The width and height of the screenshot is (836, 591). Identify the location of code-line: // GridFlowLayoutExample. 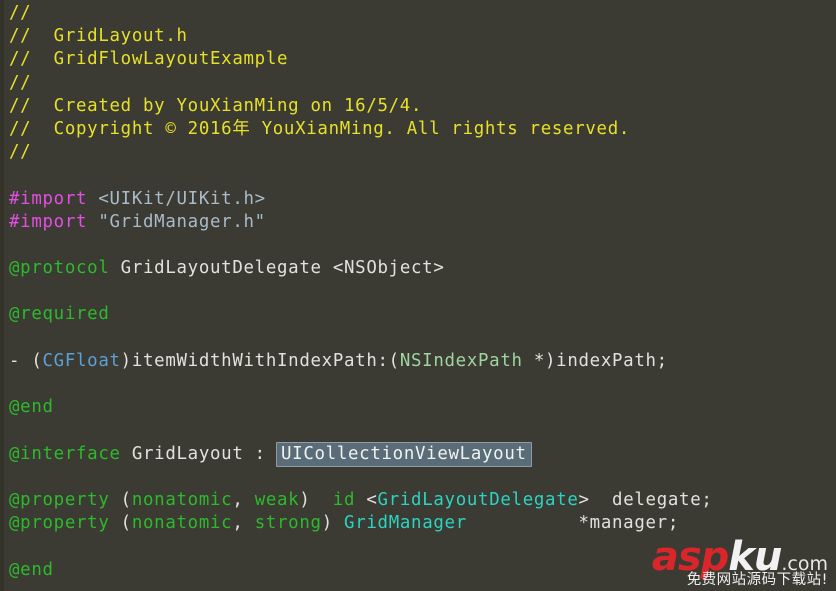
(418, 59).